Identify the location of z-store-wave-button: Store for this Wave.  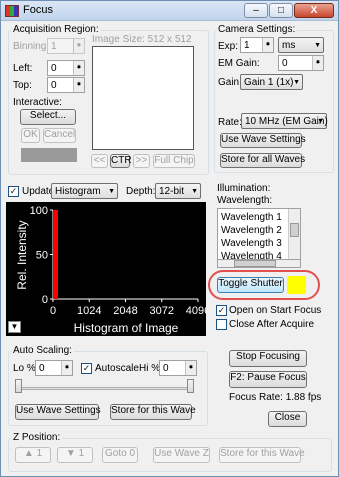
(262, 455).